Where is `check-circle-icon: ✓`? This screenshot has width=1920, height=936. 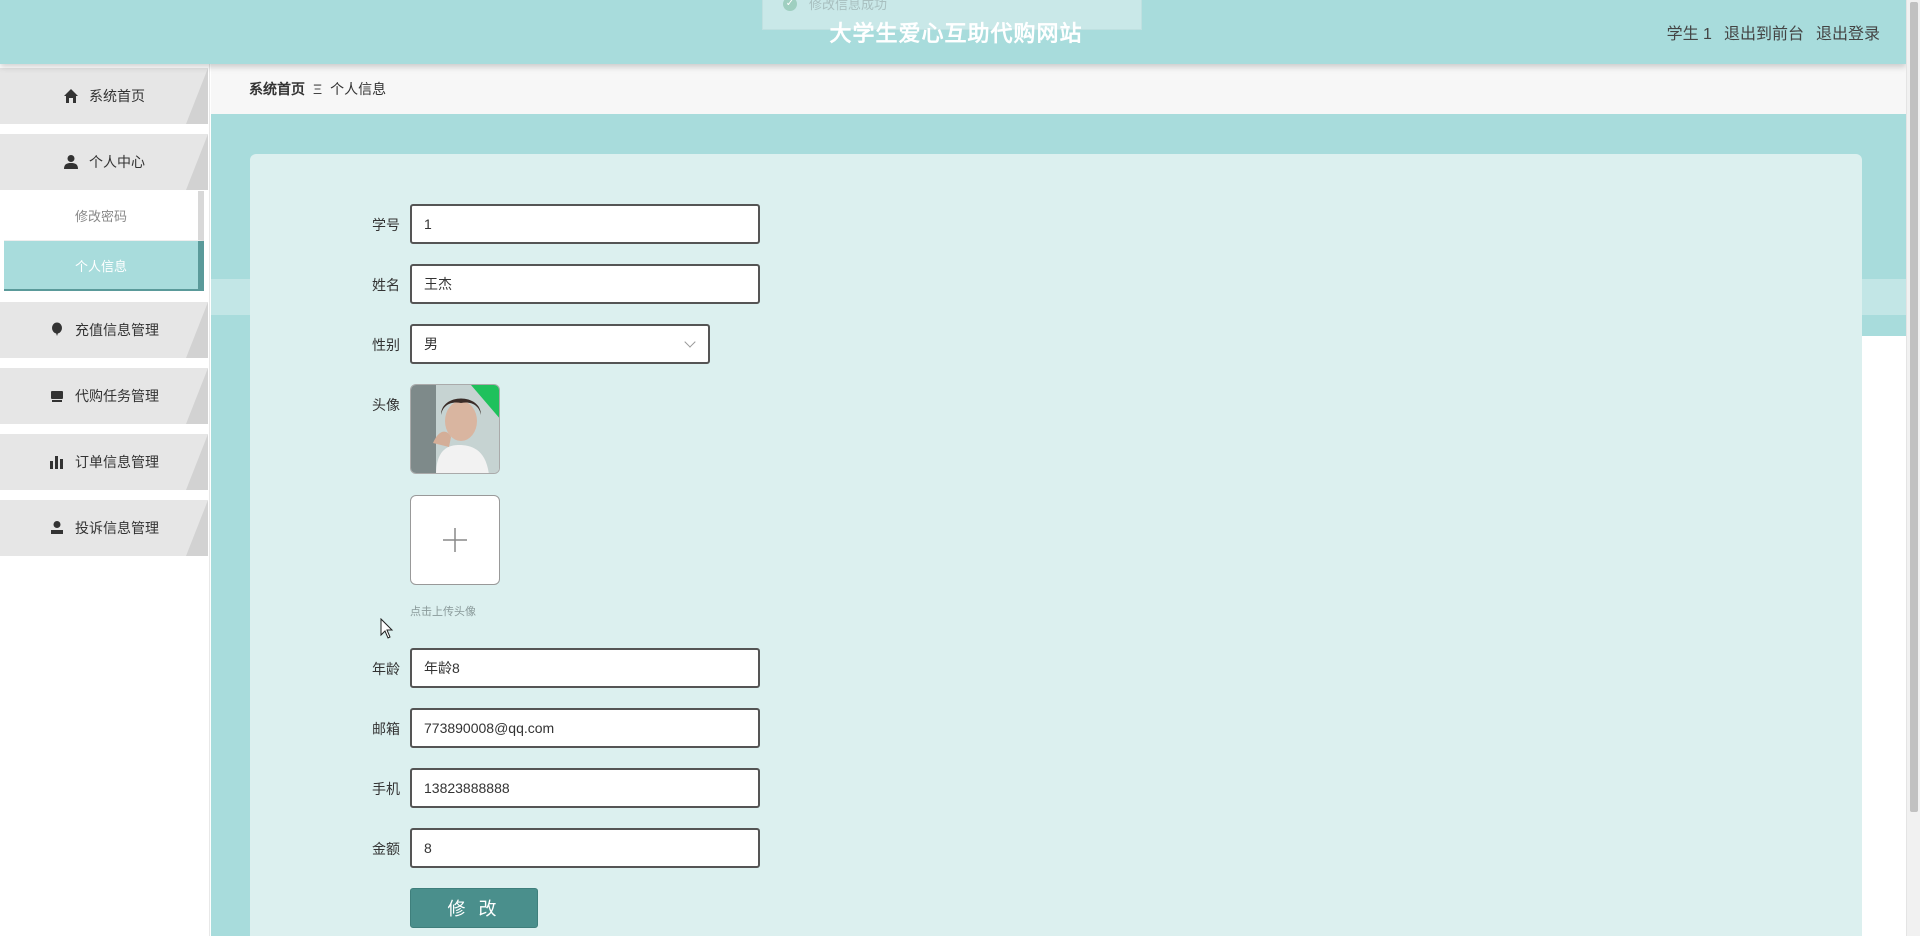 check-circle-icon: ✓ is located at coordinates (790, 5).